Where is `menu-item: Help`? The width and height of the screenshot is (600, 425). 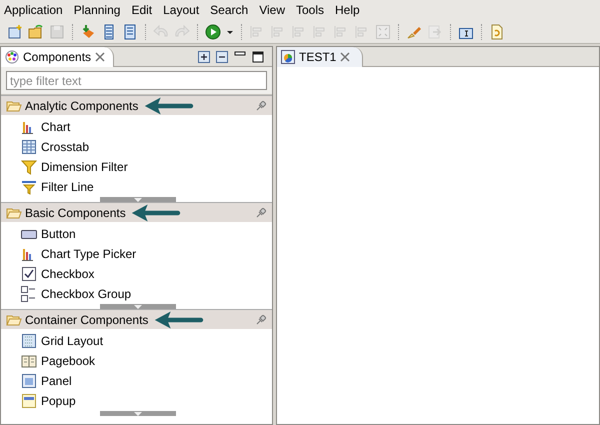
menu-item: Help is located at coordinates (347, 10).